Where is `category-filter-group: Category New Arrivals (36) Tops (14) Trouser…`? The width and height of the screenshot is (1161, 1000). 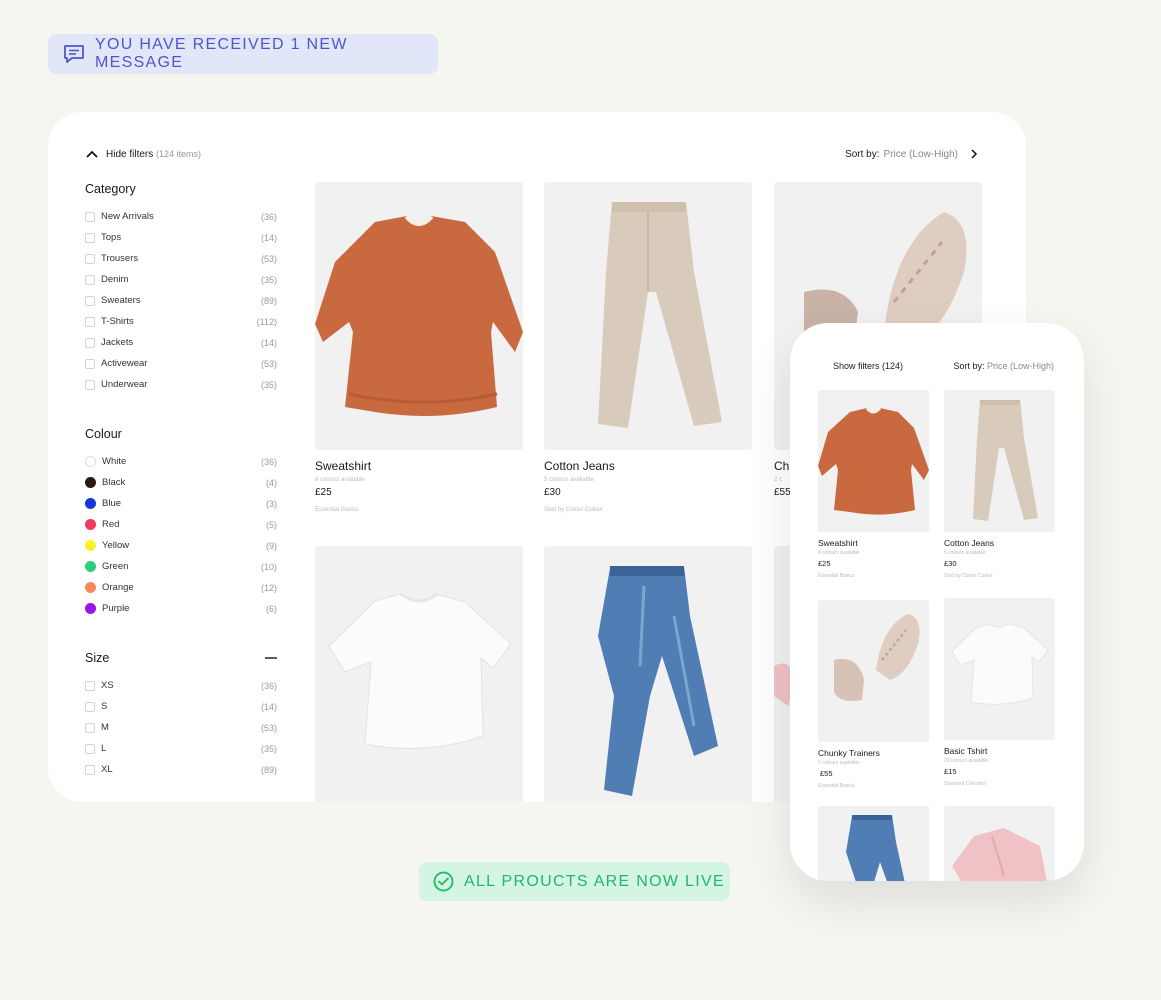
category-filter-group: Category New Arrivals (36) Tops (14) Trouser… is located at coordinates (181, 288).